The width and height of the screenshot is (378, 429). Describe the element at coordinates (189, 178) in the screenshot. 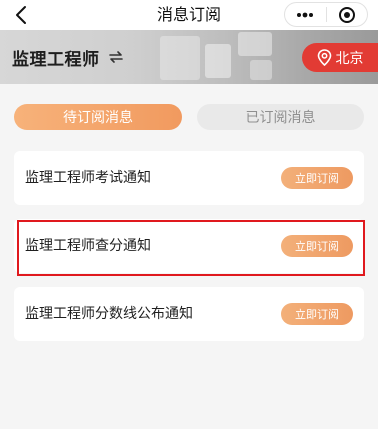

I see `notice-card: 监理工程师考试通知 立即订阅` at that location.